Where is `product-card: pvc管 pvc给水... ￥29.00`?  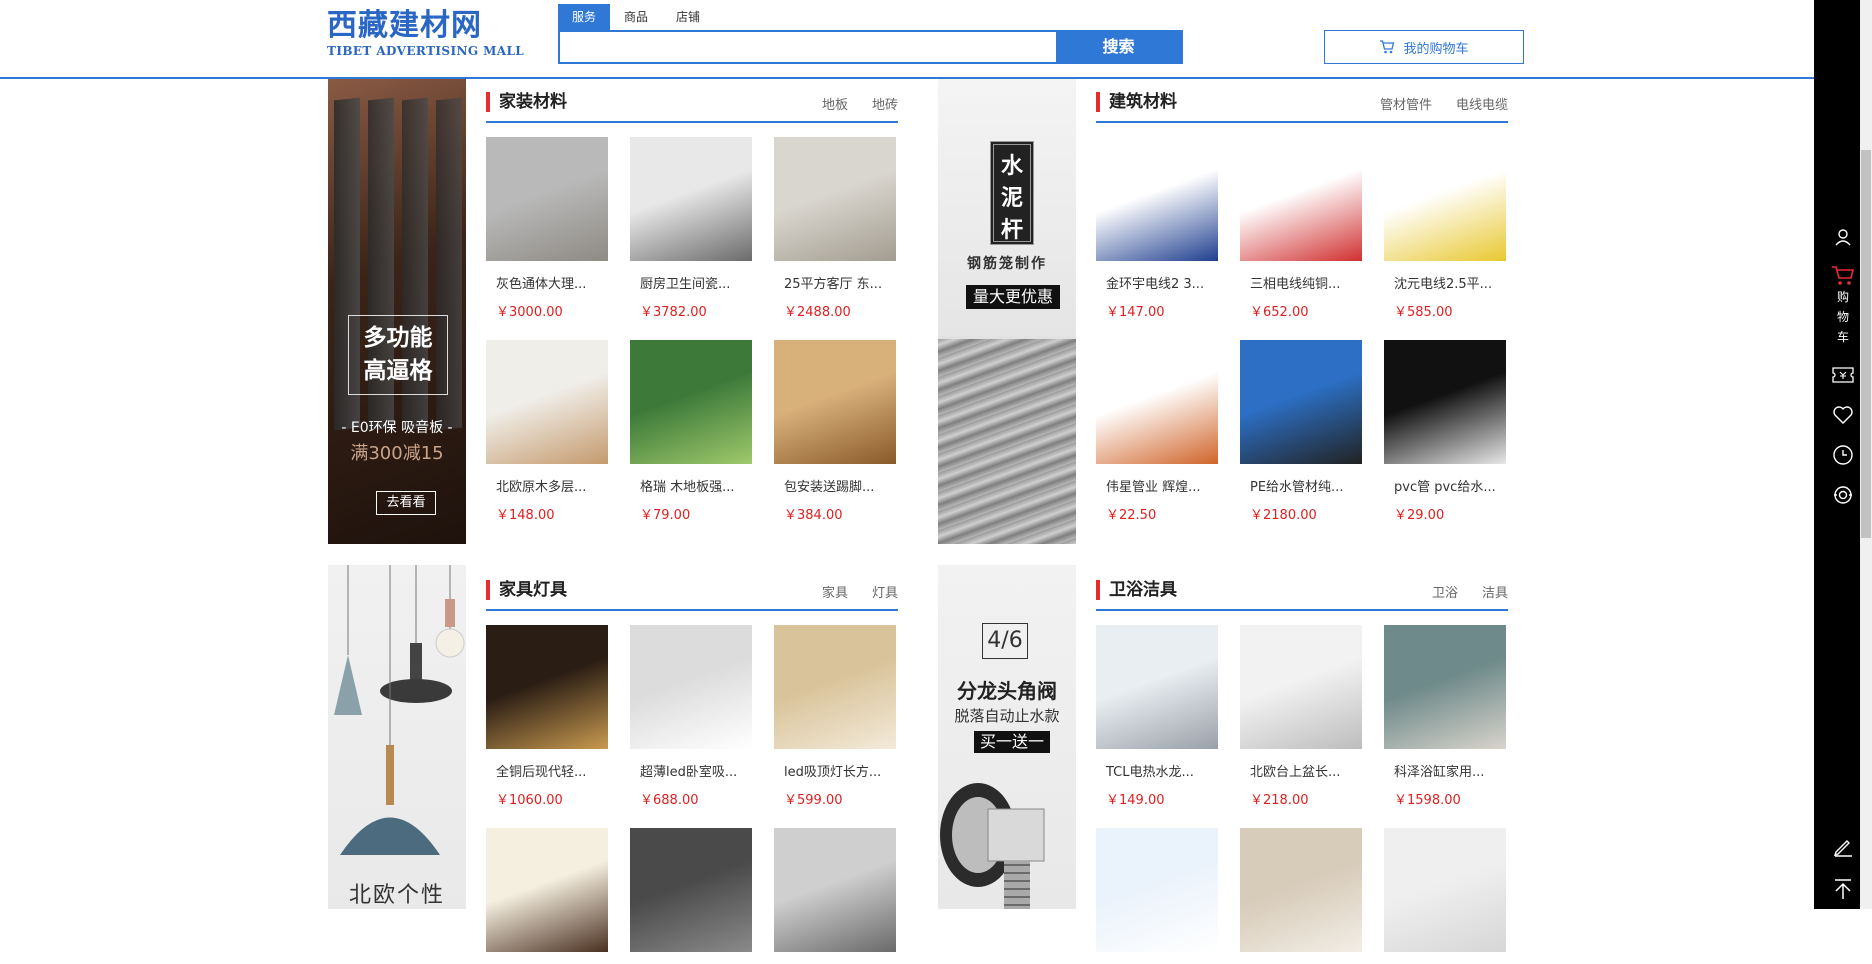
product-card: pvc管 pvc给水... ￥29.00 is located at coordinates (1445, 431).